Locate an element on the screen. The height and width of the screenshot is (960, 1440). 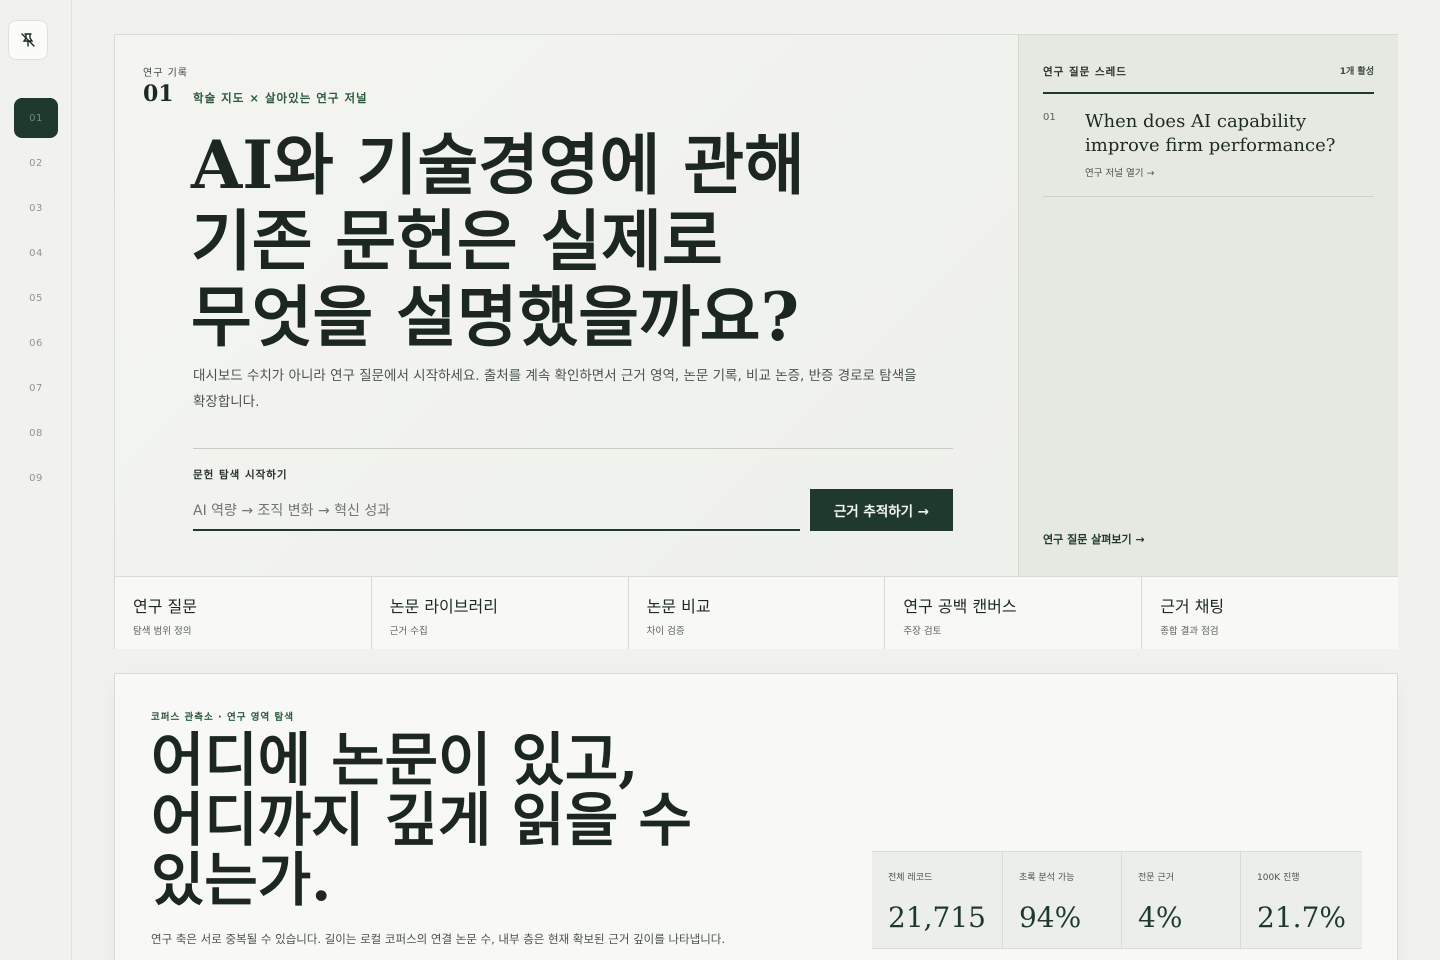
left-rail: 01 02 03 04 05 06 07 08 09 is located at coordinates (36, 480).